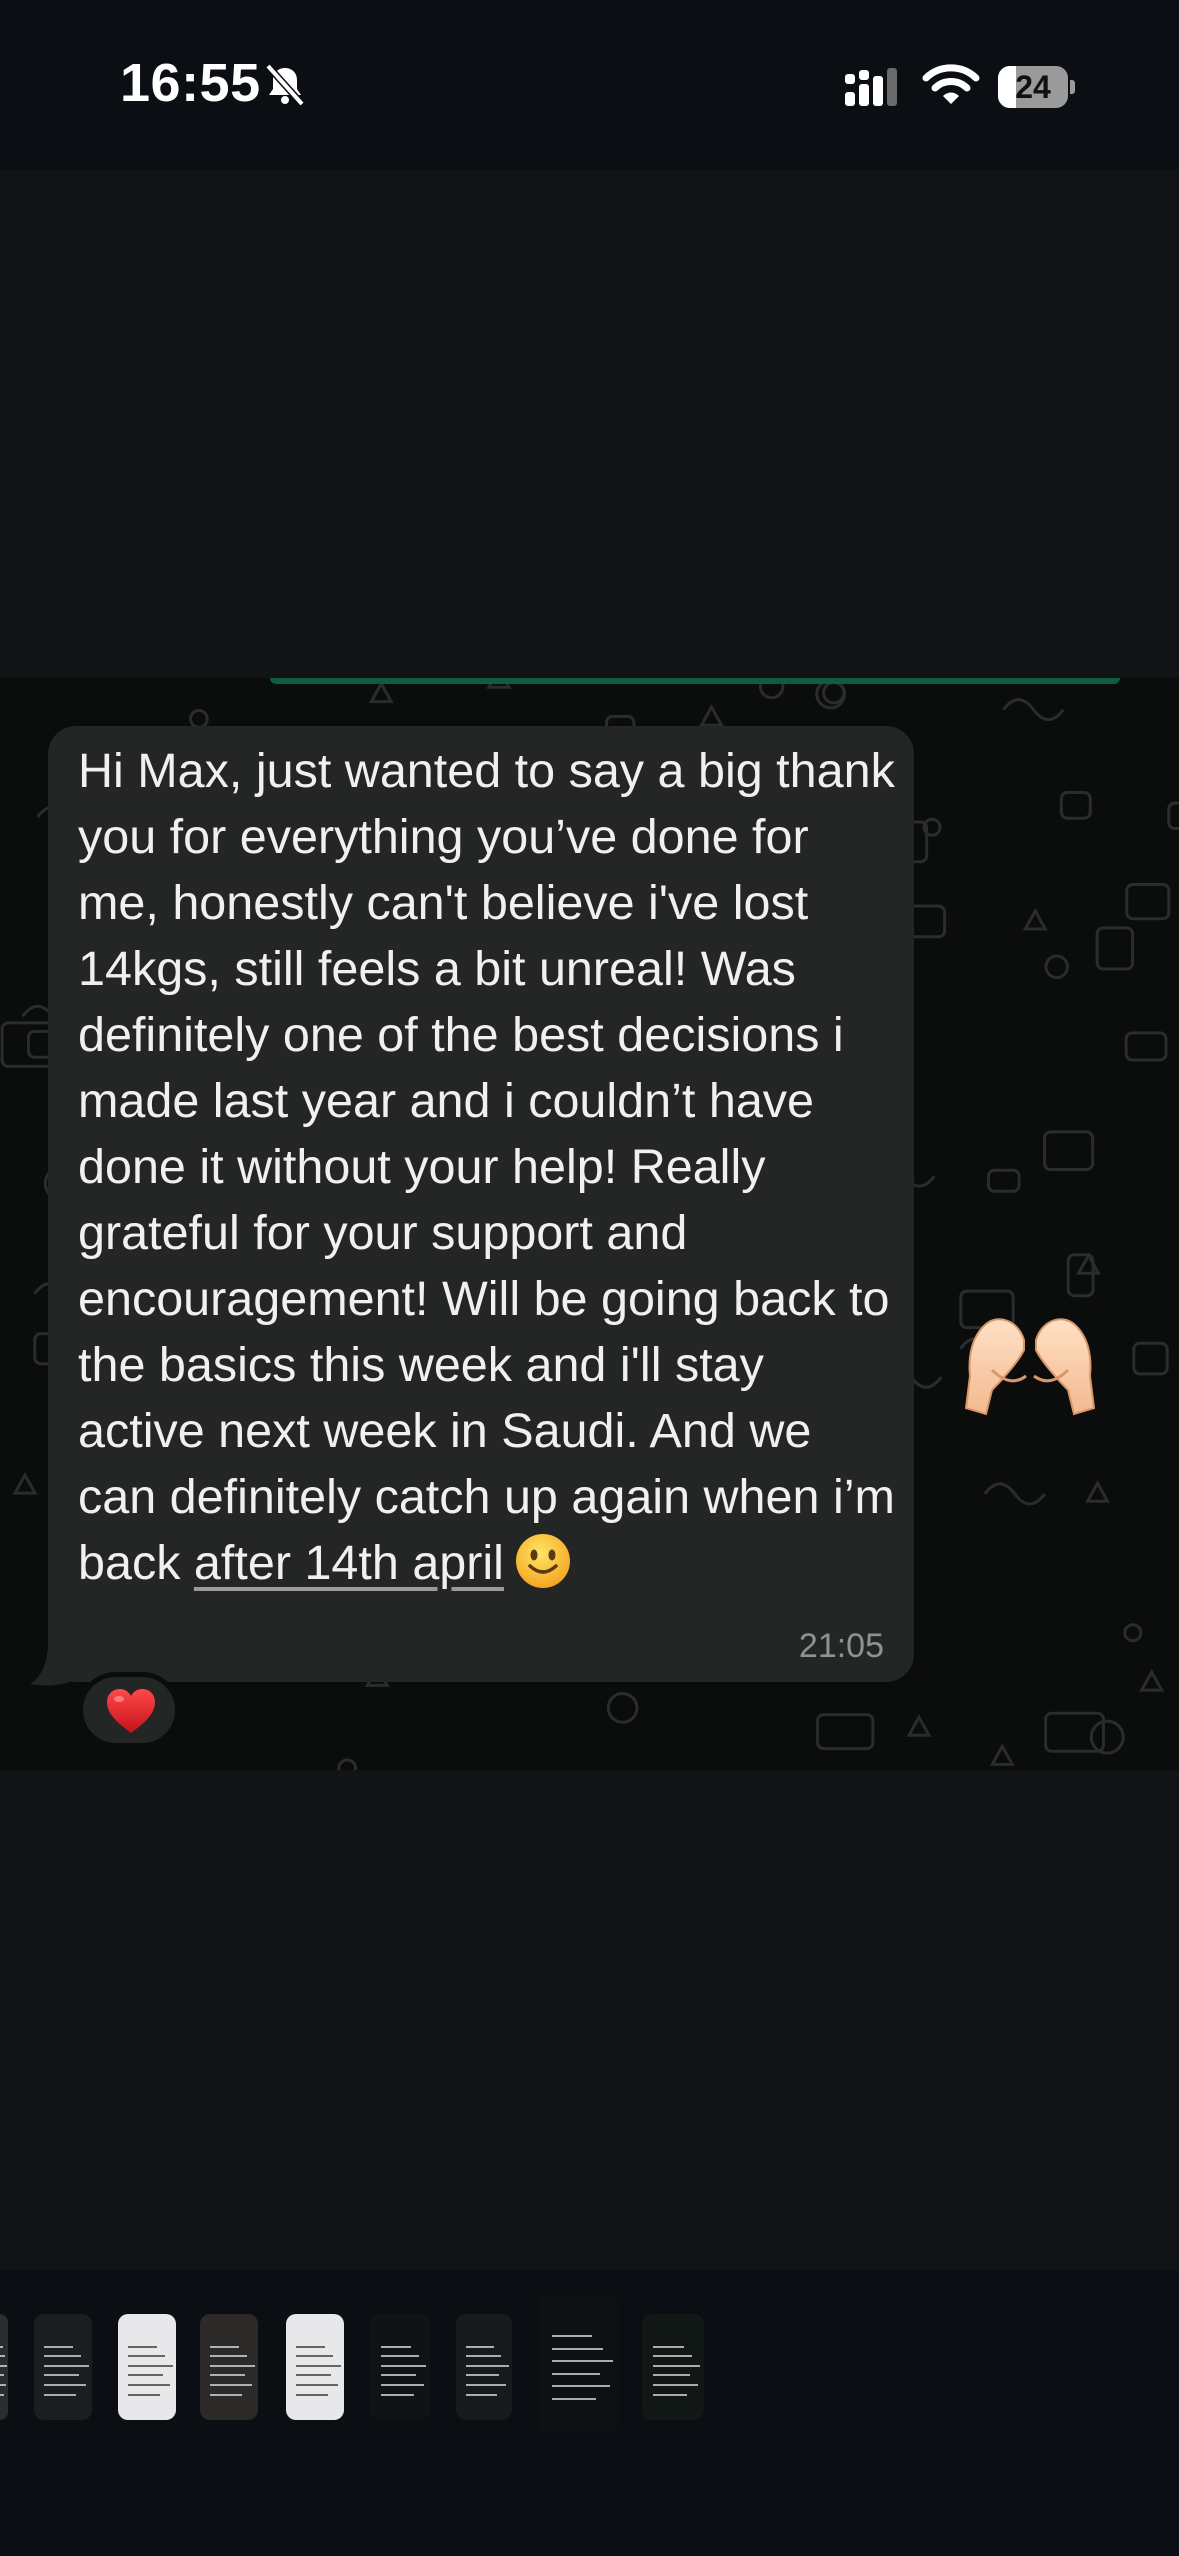  I want to click on previous-message-edge, so click(695, 681).